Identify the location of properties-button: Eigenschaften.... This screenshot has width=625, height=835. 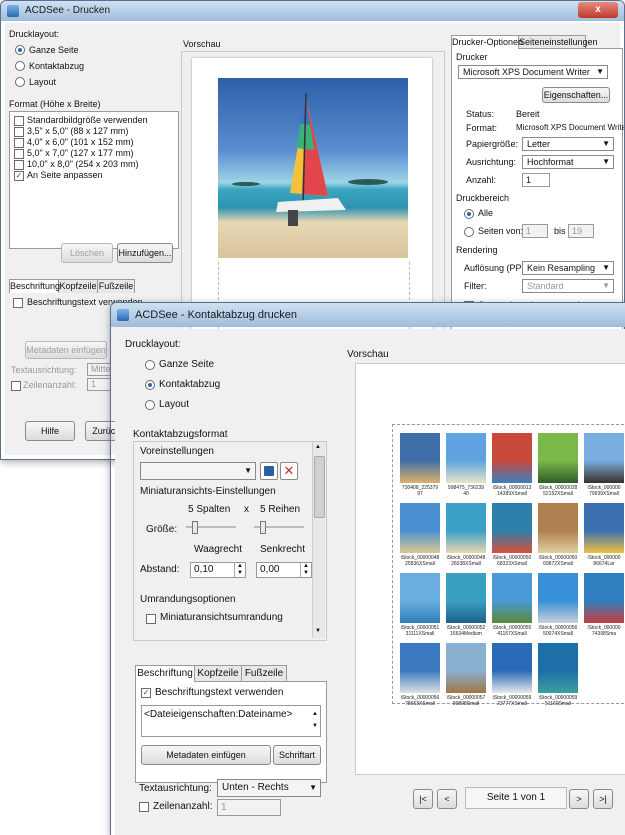
(576, 95).